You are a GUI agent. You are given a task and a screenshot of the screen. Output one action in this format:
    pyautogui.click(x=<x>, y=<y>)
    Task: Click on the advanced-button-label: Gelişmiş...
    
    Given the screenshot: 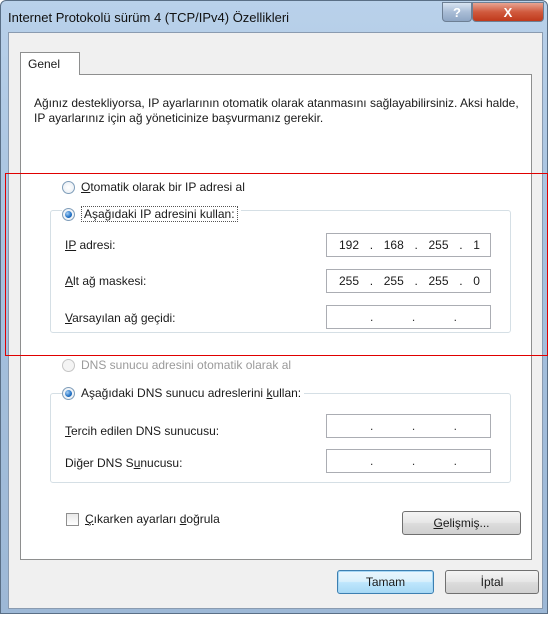 What is the action you would take?
    pyautogui.click(x=461, y=523)
    